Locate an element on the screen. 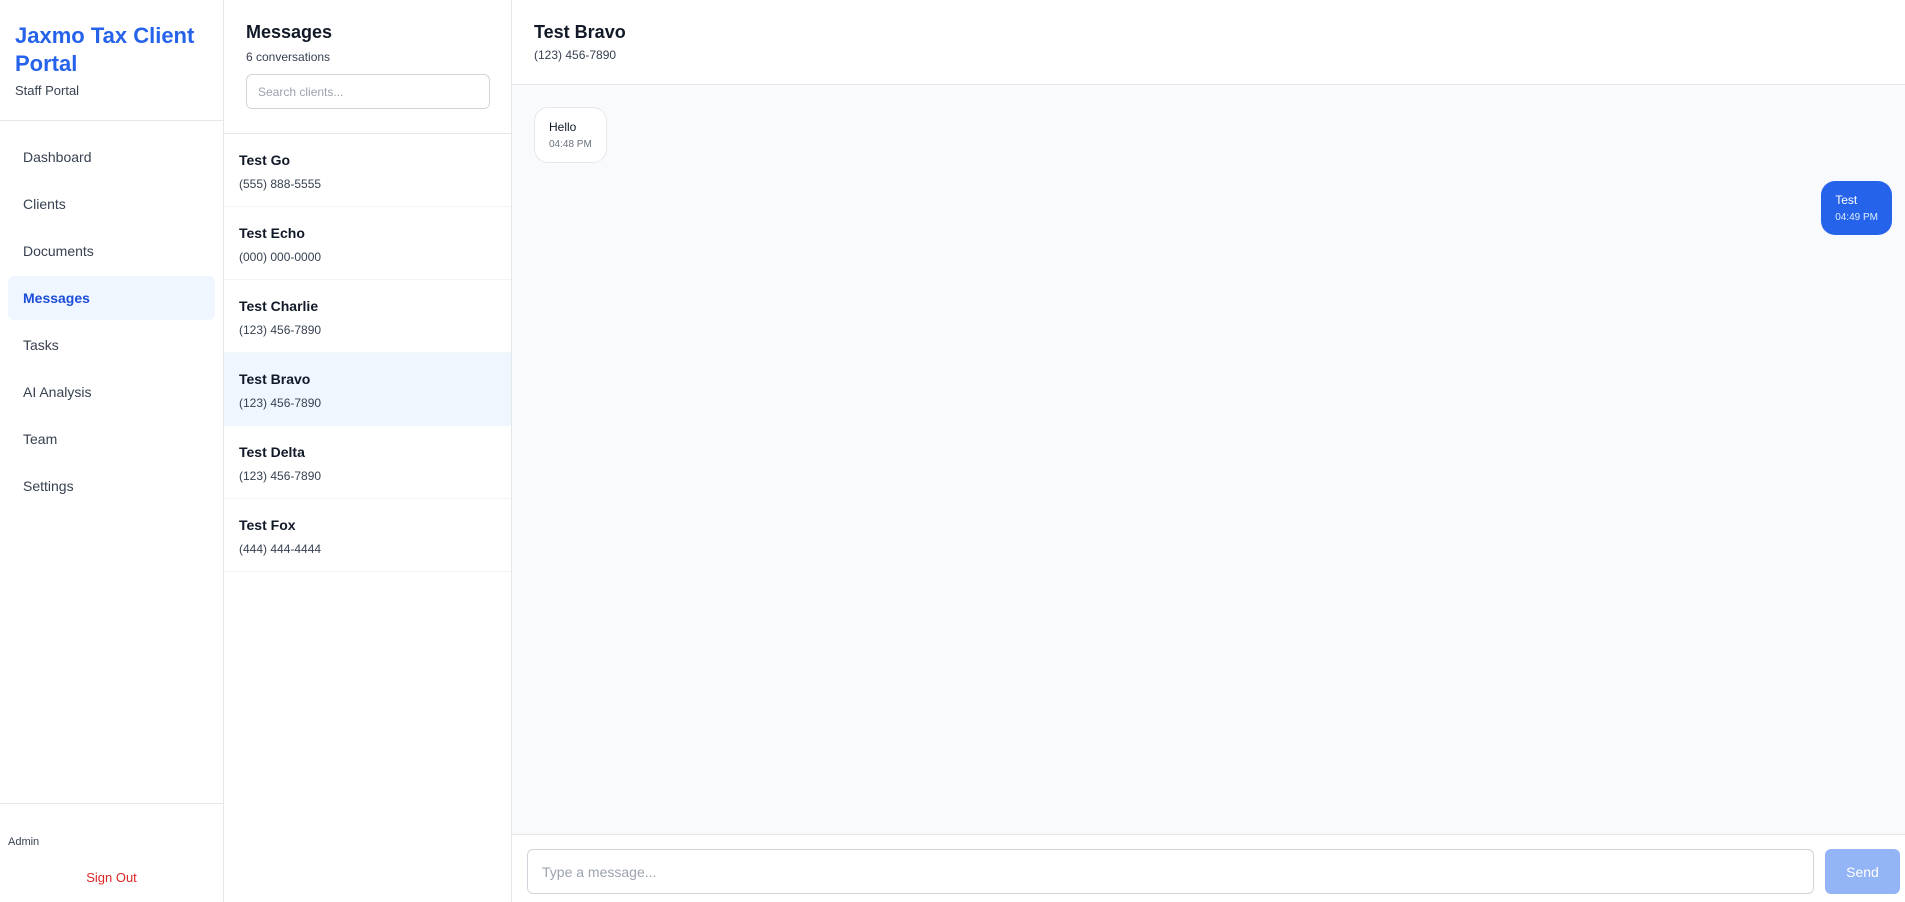 The image size is (1905, 902). message-text: Test is located at coordinates (1846, 200).